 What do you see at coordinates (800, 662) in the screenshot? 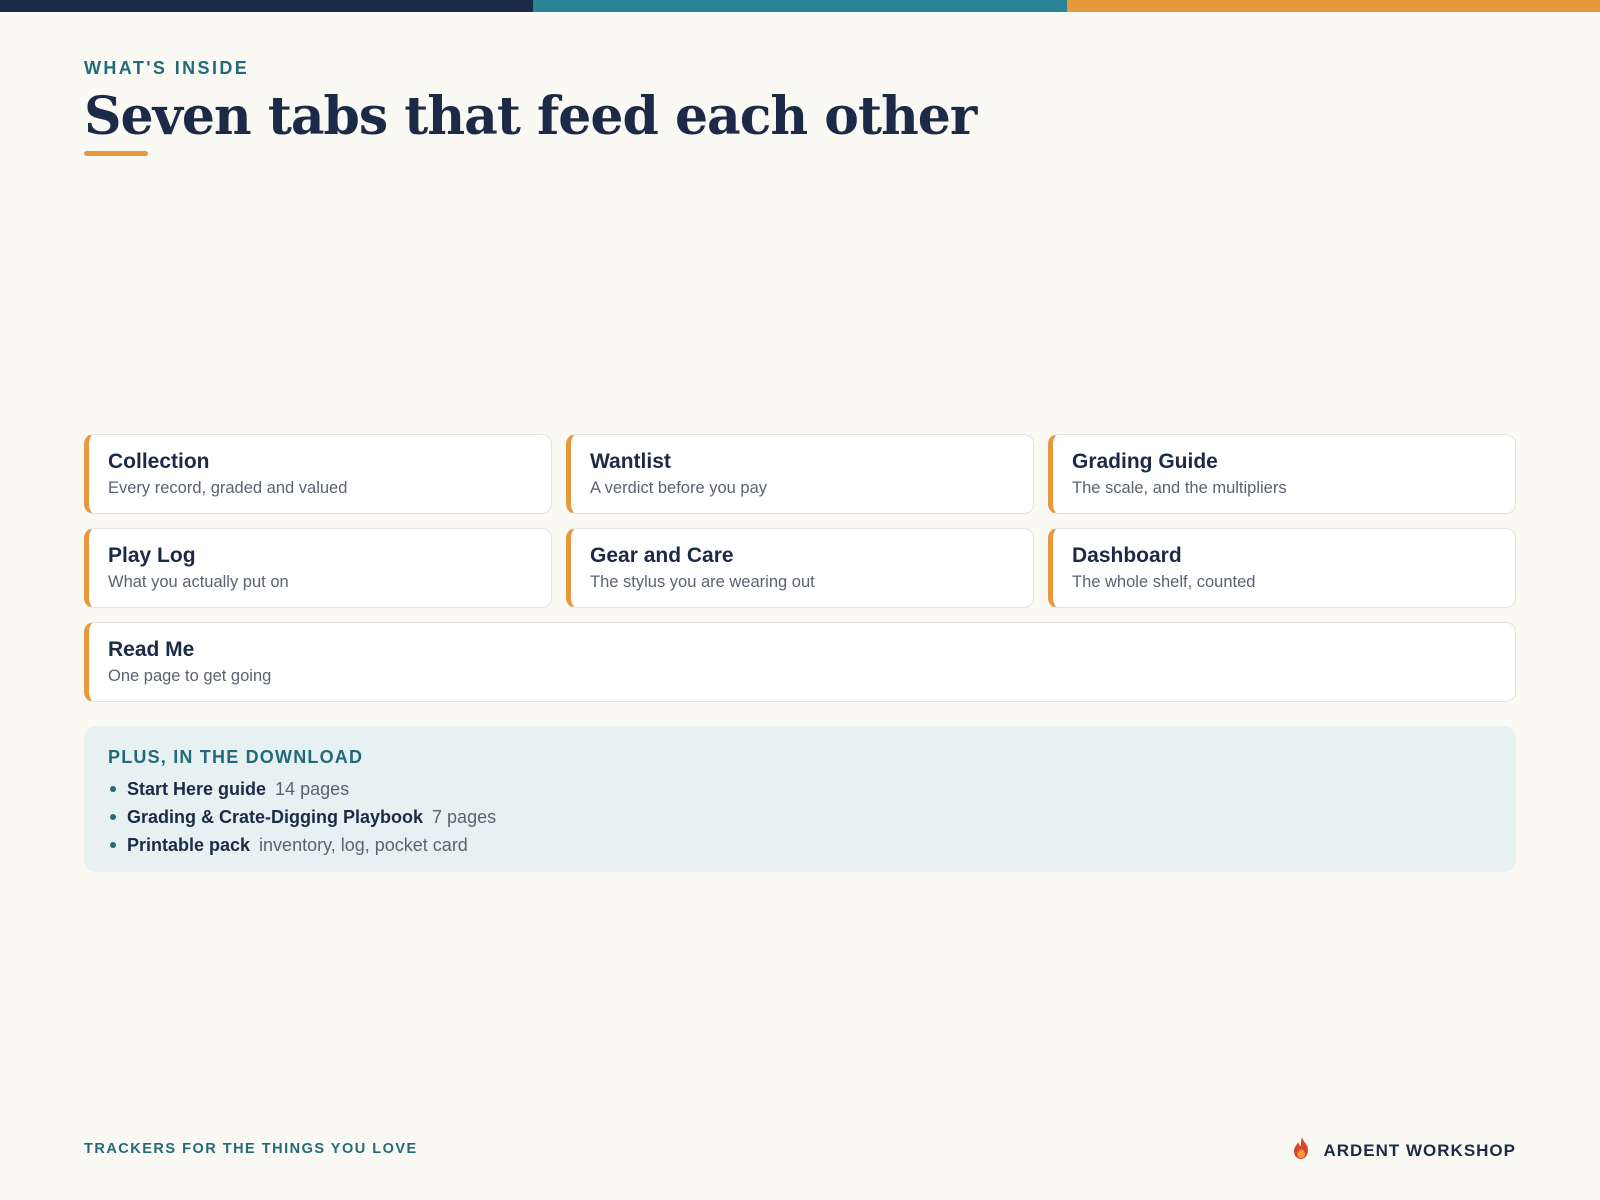
I see `tab-card-read-me: Read Me One page to get going` at bounding box center [800, 662].